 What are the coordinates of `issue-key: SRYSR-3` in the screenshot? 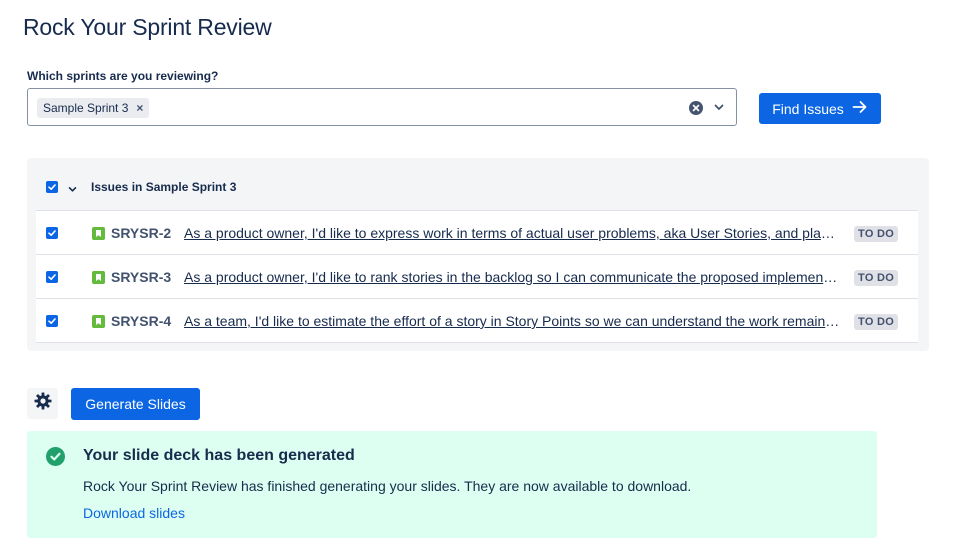 It's located at (141, 277).